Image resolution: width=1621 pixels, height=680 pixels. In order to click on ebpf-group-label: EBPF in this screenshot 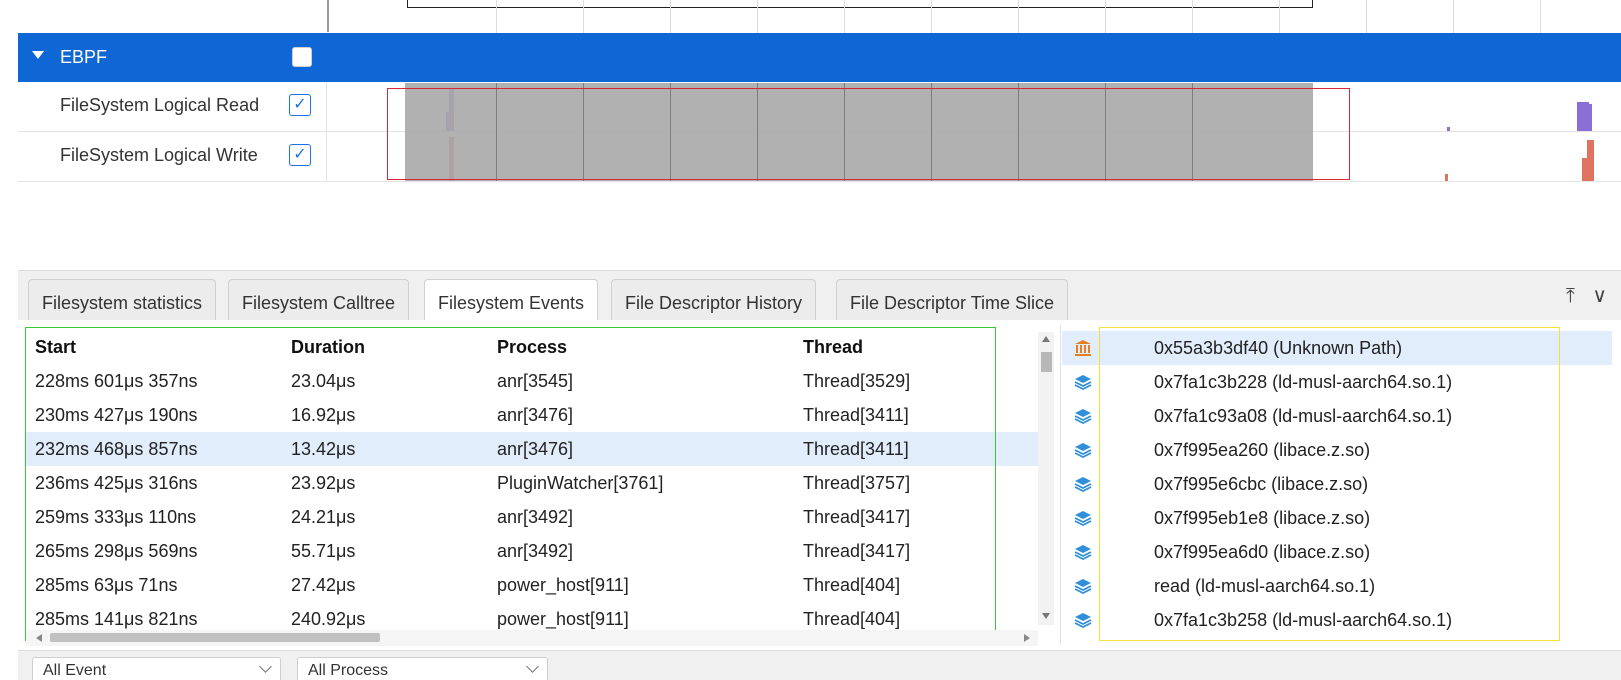, I will do `click(84, 57)`.